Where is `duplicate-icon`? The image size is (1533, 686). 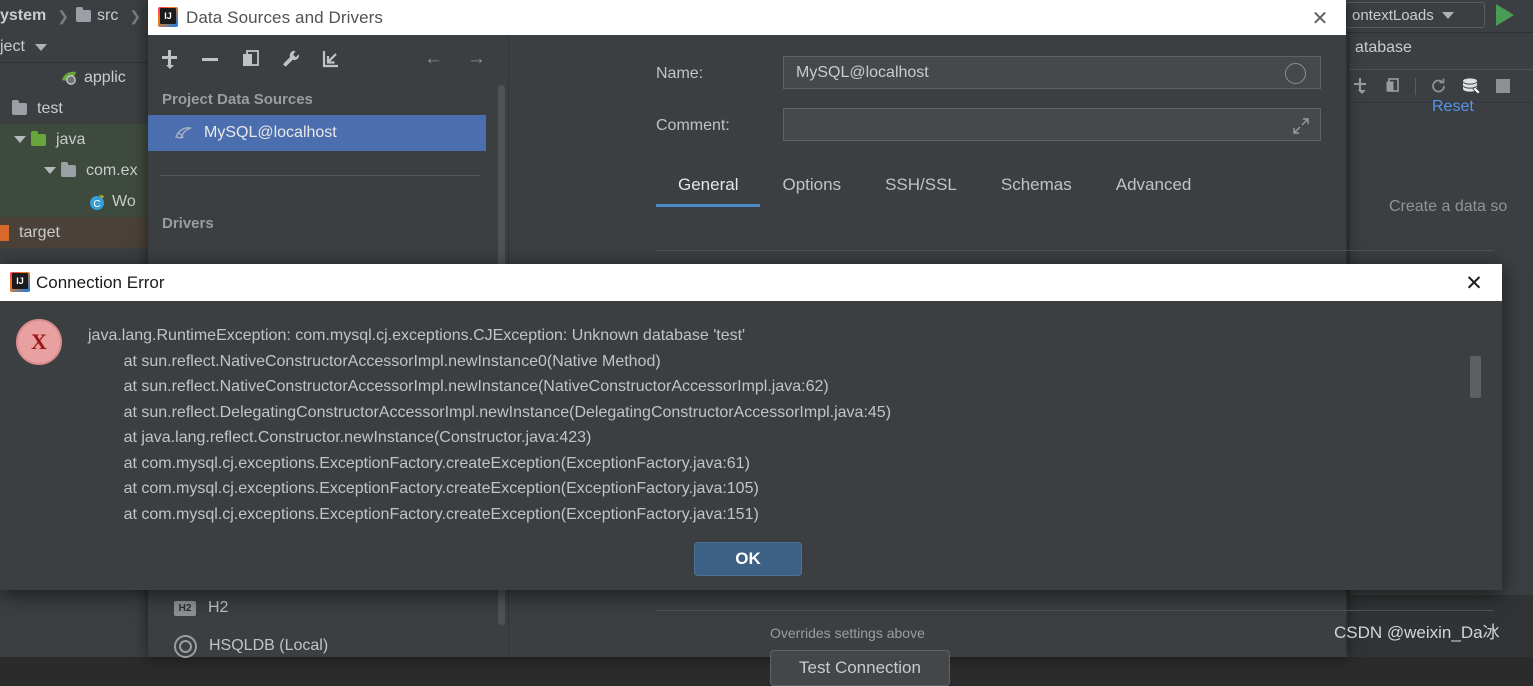 duplicate-icon is located at coordinates (251, 59).